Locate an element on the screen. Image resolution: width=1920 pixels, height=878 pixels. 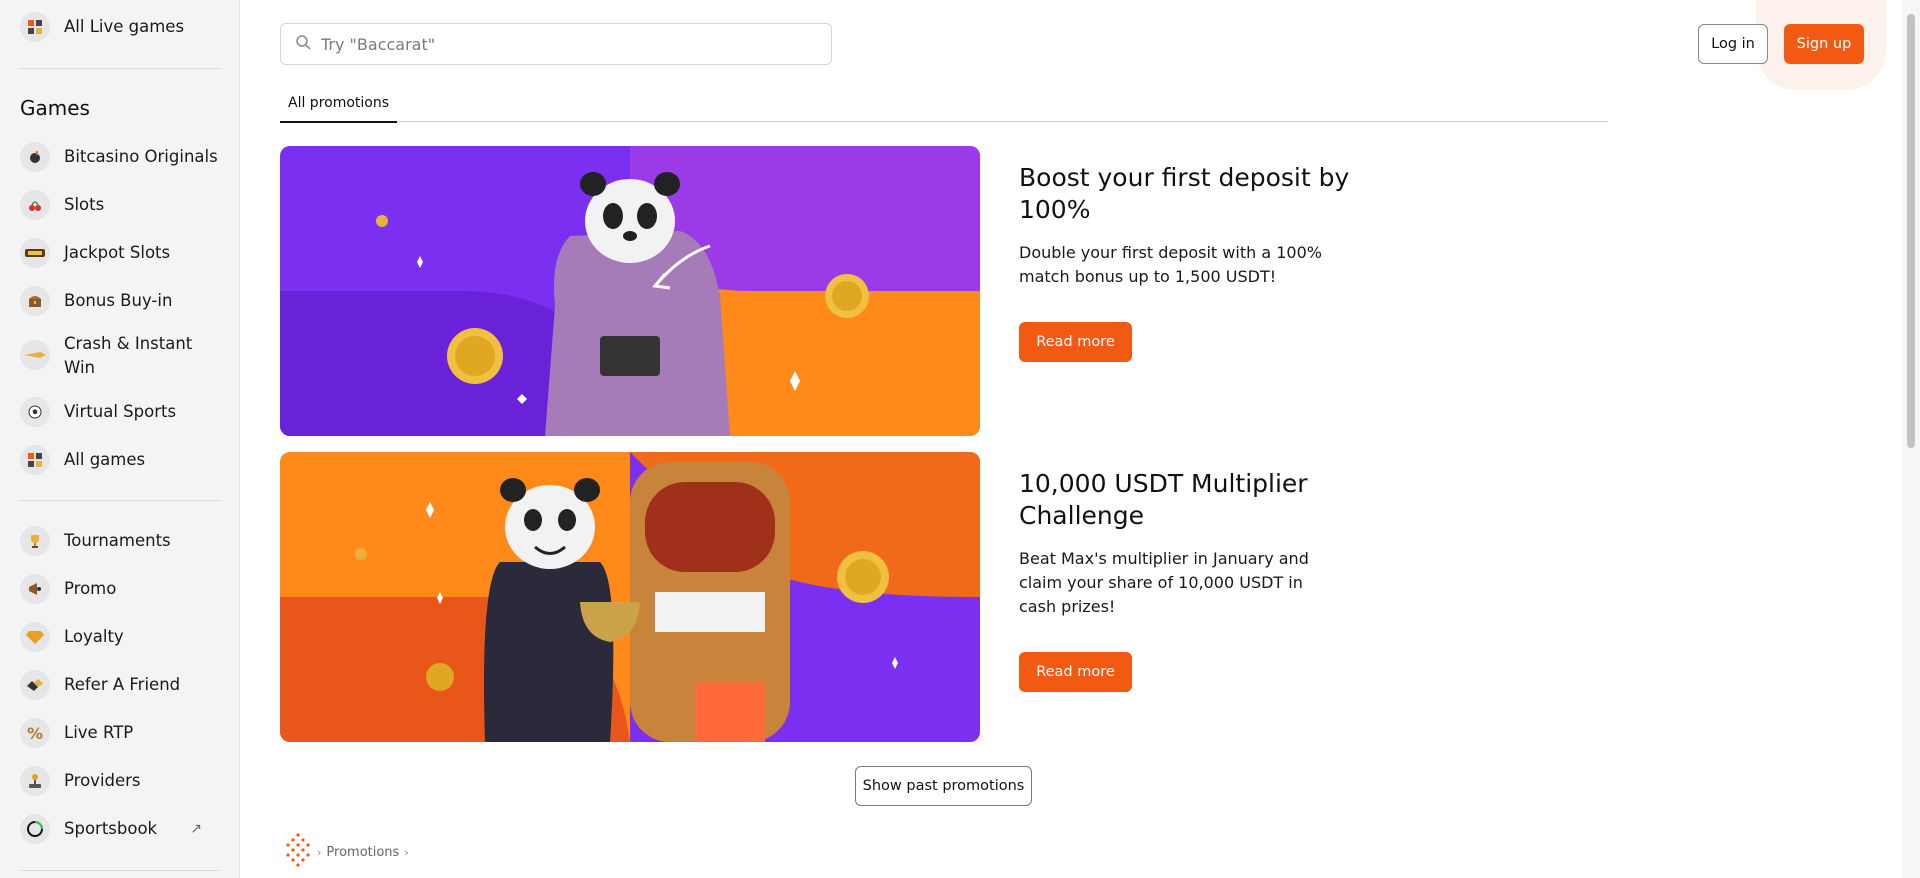
sidebar-item-label: Jackpot Slots is located at coordinates (117, 252).